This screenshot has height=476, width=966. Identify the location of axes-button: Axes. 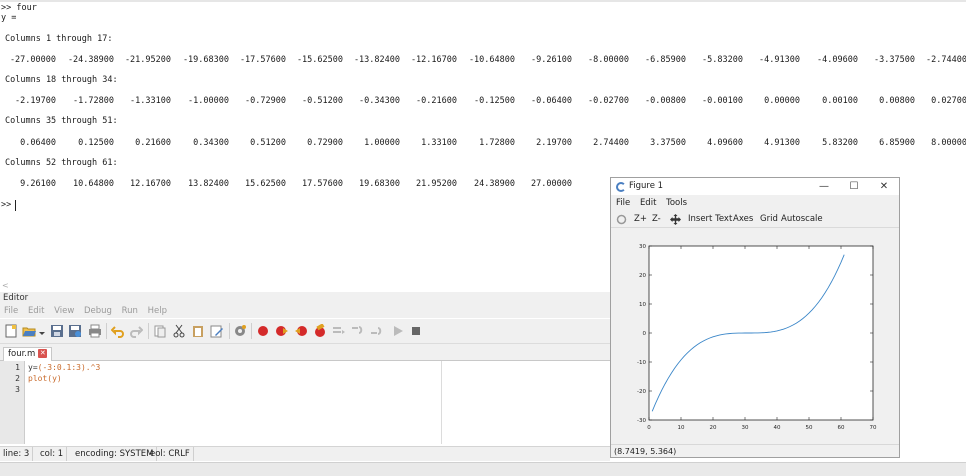
(743, 219).